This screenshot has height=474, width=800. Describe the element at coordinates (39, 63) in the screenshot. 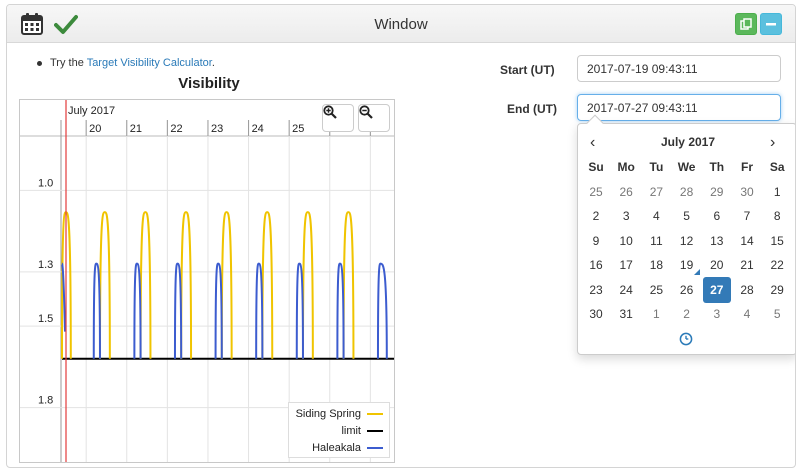

I see `bullet-dot` at that location.